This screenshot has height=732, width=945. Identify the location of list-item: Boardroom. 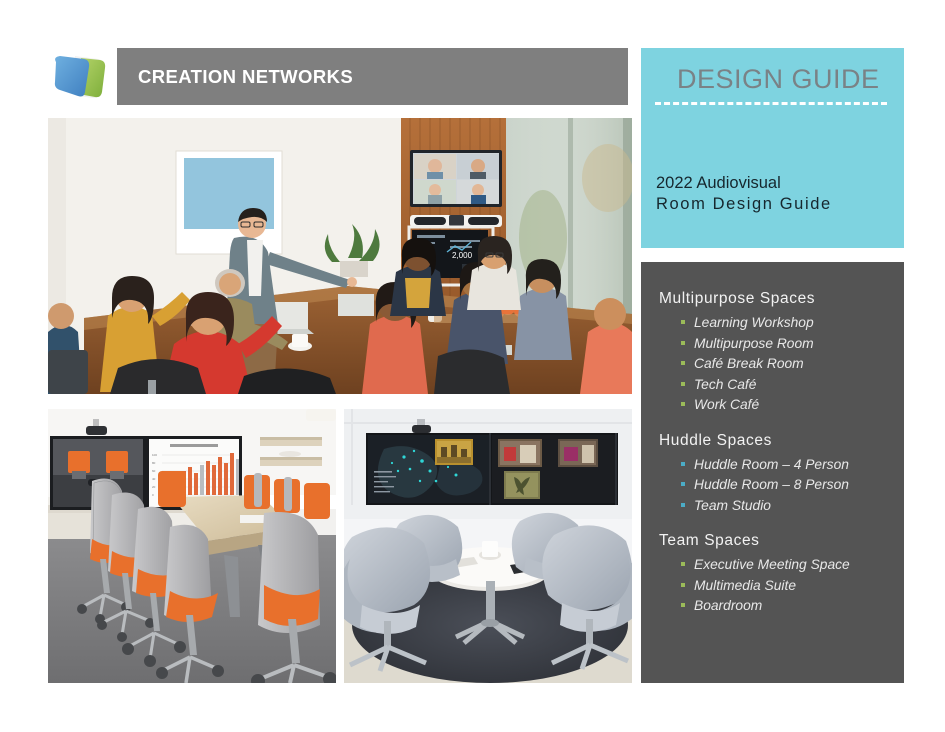
(781, 606).